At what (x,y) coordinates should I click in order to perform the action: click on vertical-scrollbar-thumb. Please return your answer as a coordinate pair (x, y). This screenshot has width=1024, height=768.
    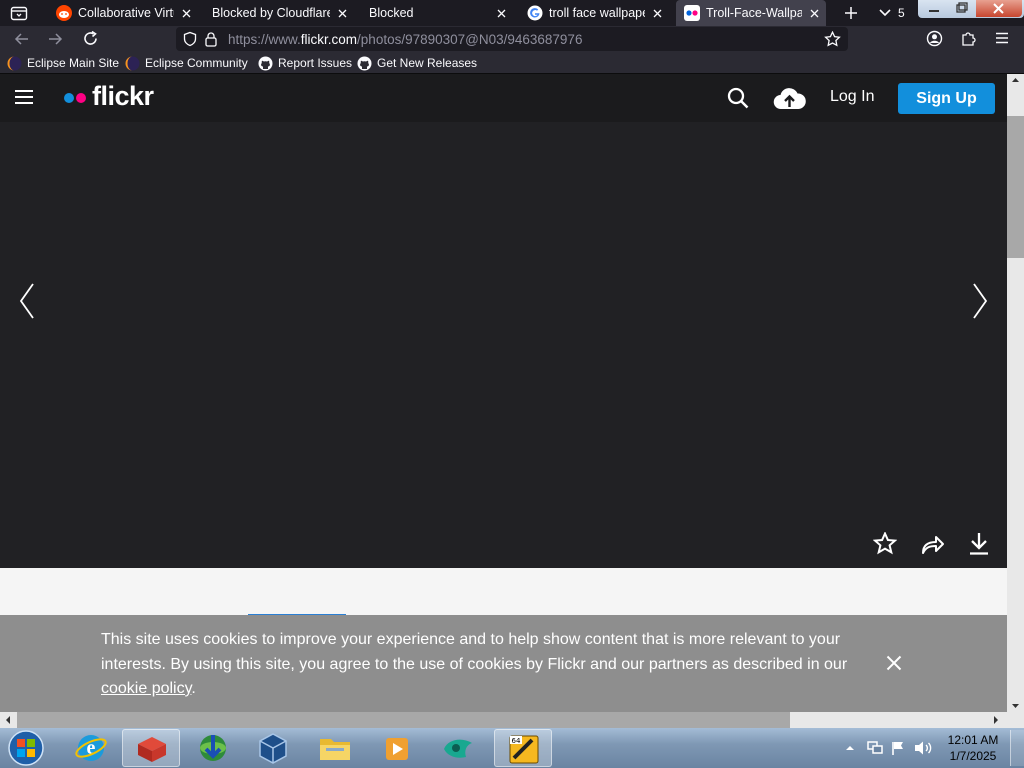
    Looking at the image, I should click on (1015, 187).